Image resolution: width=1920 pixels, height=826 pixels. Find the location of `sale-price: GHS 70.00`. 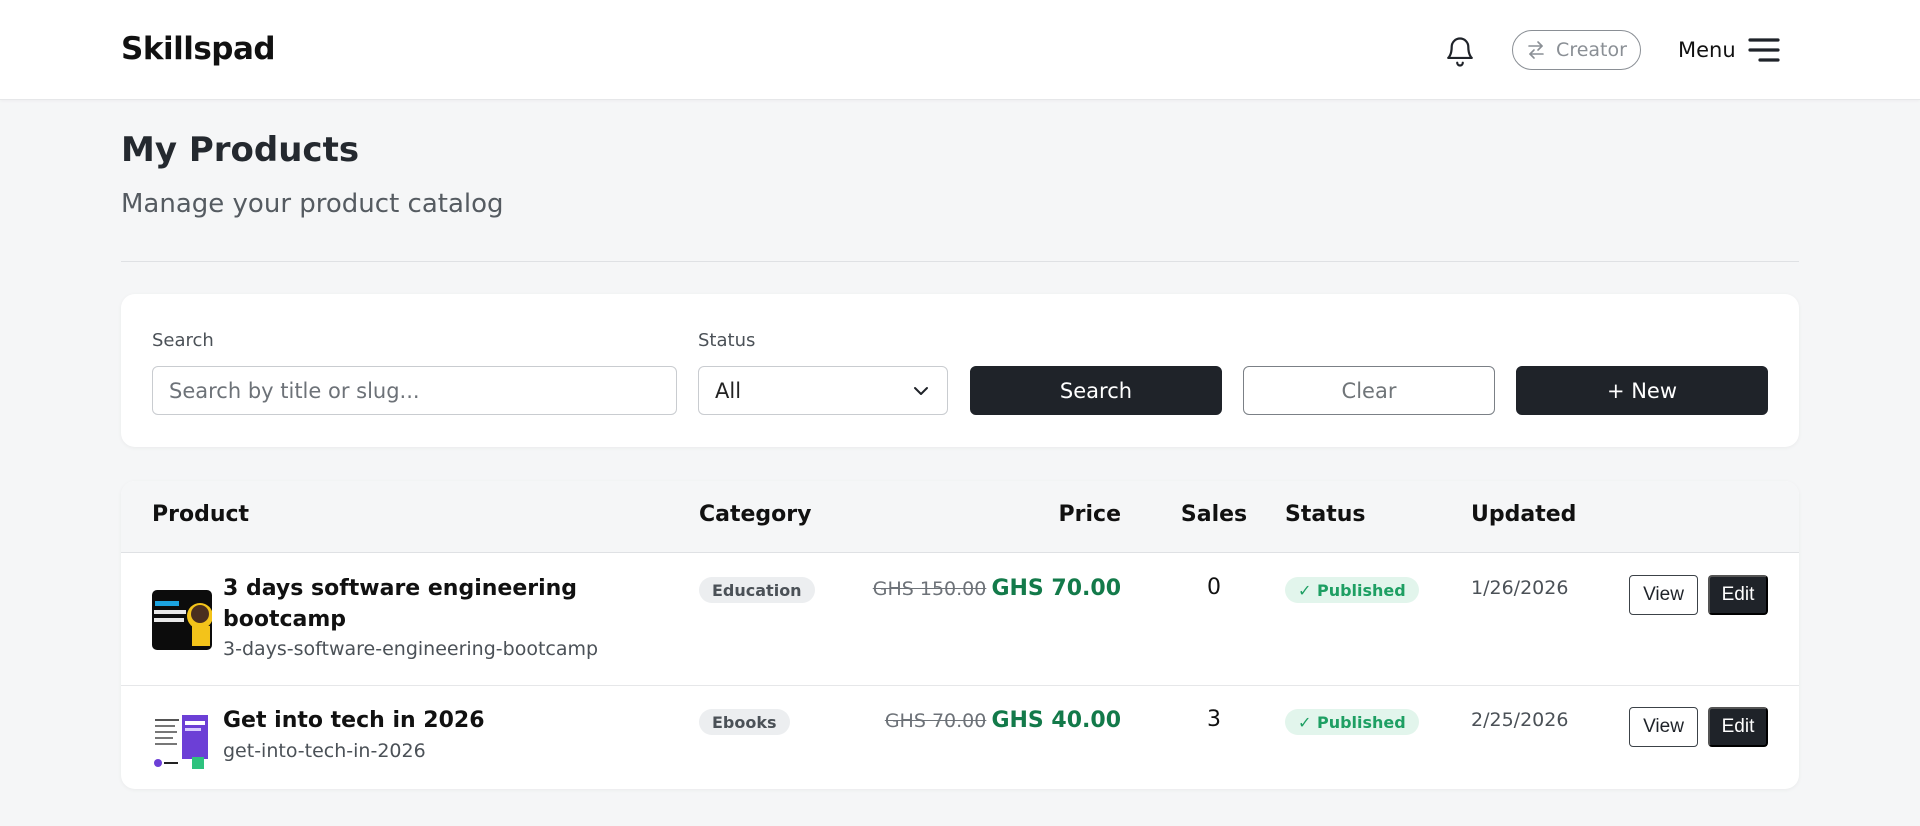

sale-price: GHS 70.00 is located at coordinates (1056, 588).